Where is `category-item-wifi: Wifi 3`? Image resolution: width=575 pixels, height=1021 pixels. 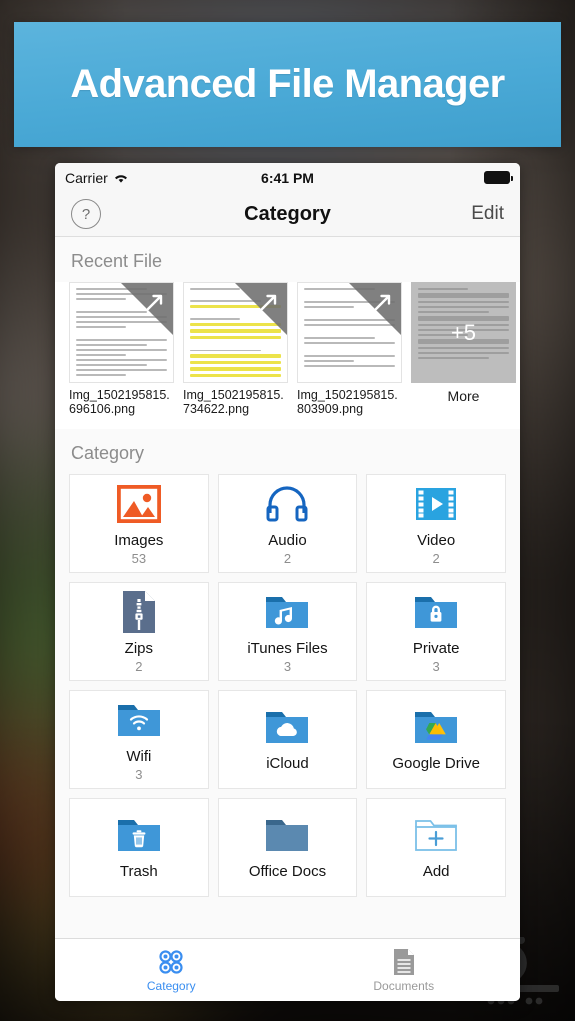 category-item-wifi: Wifi 3 is located at coordinates (139, 739).